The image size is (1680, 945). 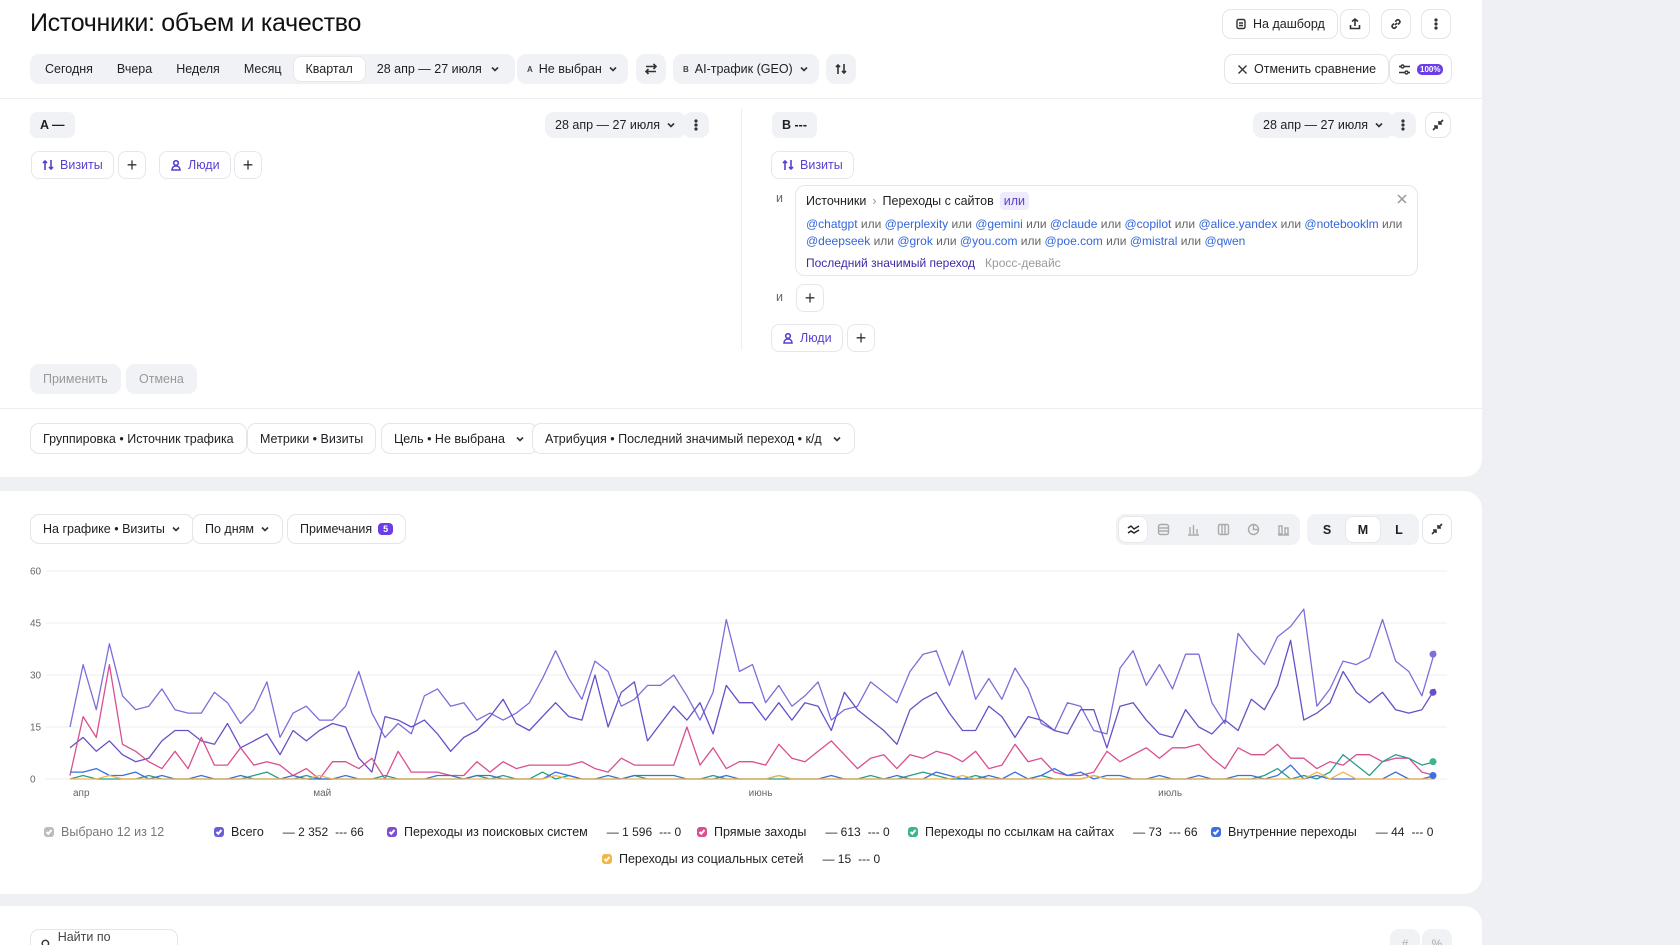 I want to click on filter-token: @perplexity, so click(x=917, y=224).